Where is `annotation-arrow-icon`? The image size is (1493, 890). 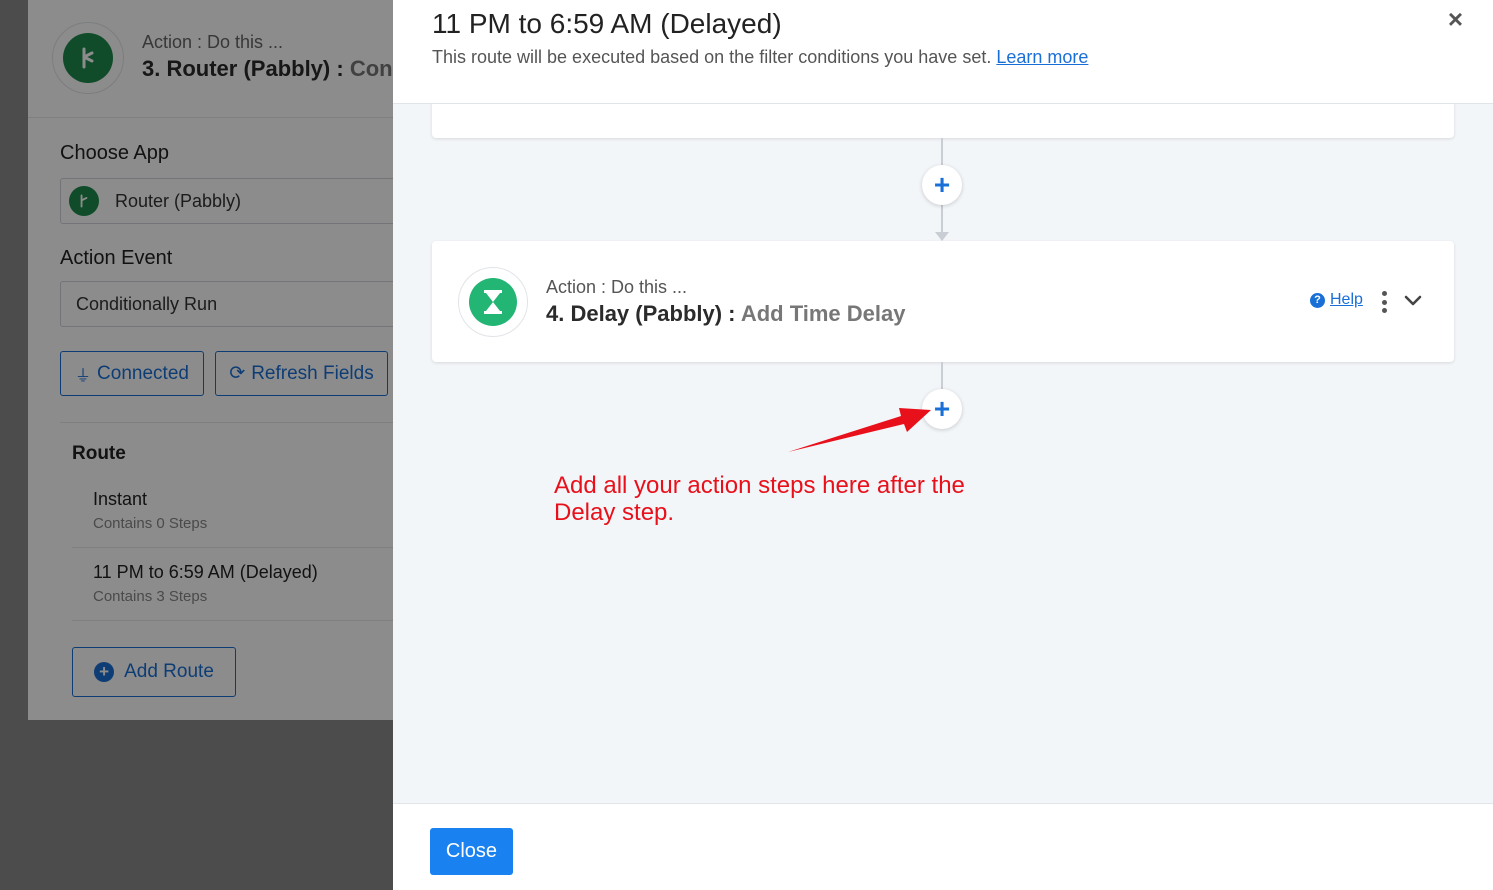 annotation-arrow-icon is located at coordinates (859, 430).